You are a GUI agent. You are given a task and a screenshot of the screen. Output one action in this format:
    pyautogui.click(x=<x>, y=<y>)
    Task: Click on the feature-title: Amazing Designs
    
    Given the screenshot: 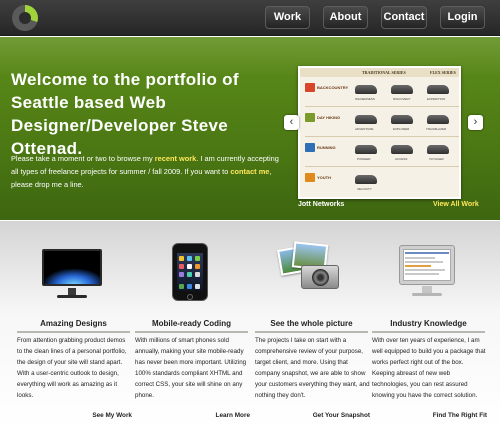 What is the action you would take?
    pyautogui.click(x=73, y=323)
    